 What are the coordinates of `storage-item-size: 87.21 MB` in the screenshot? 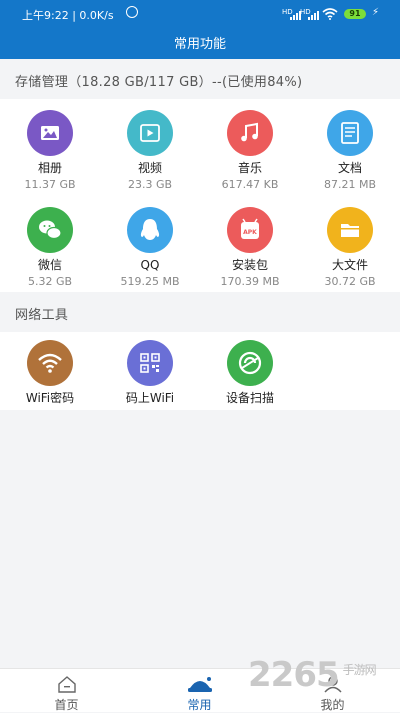 It's located at (350, 184).